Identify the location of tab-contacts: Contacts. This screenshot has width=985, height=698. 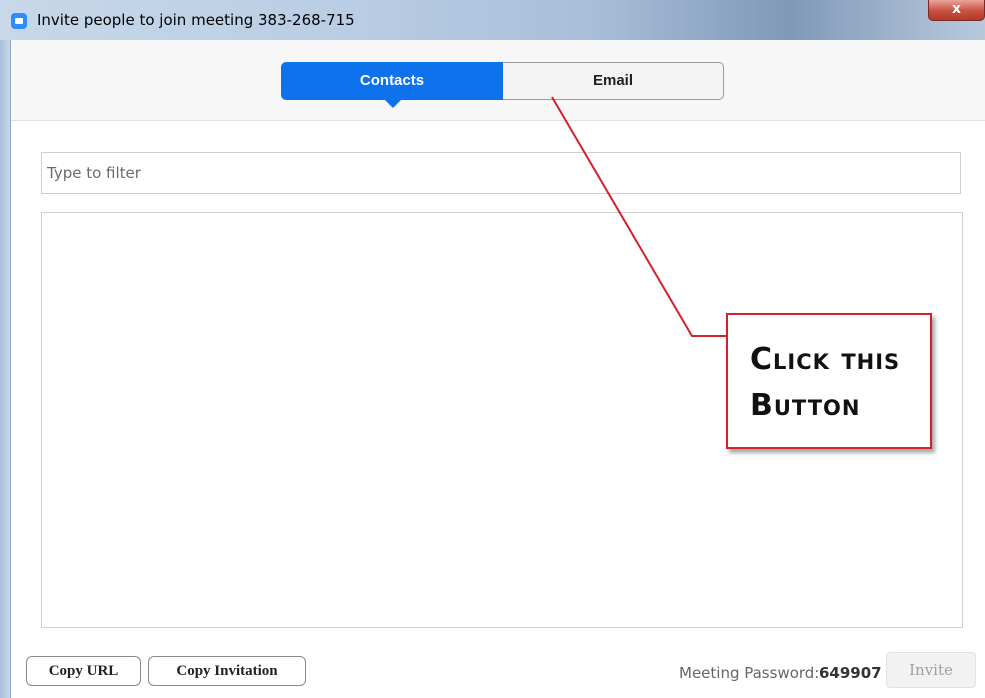
(392, 81).